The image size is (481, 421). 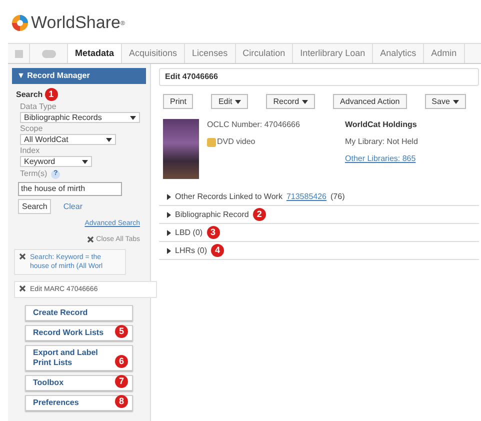 I want to click on callout-number: 8, so click(x=121, y=401).